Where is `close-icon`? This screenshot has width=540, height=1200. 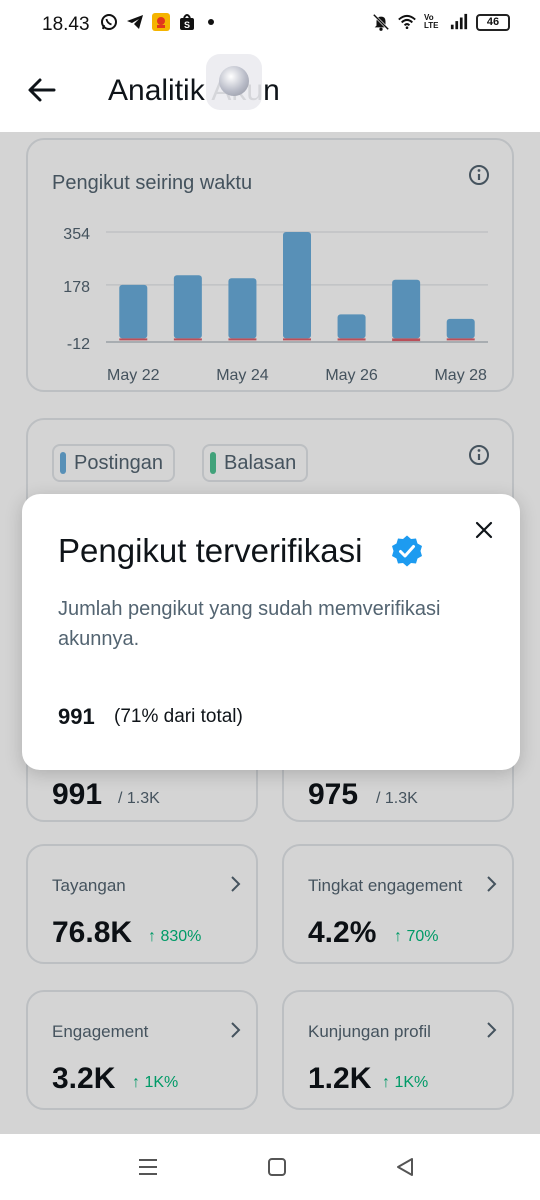
close-icon is located at coordinates (484, 530).